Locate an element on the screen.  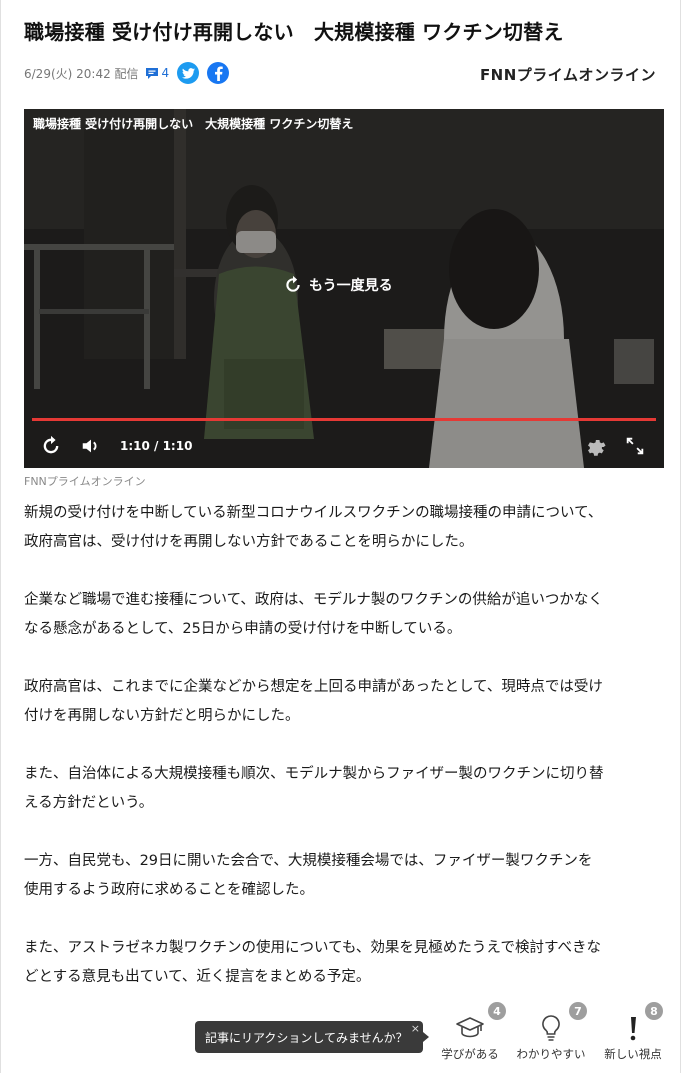
close-icon: × is located at coordinates (415, 1028).